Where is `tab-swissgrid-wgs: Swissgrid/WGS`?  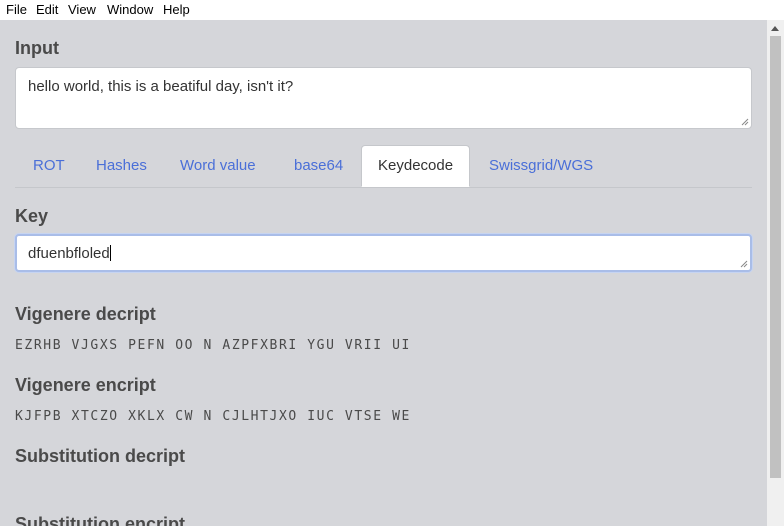 tab-swissgrid-wgs: Swissgrid/WGS is located at coordinates (541, 165).